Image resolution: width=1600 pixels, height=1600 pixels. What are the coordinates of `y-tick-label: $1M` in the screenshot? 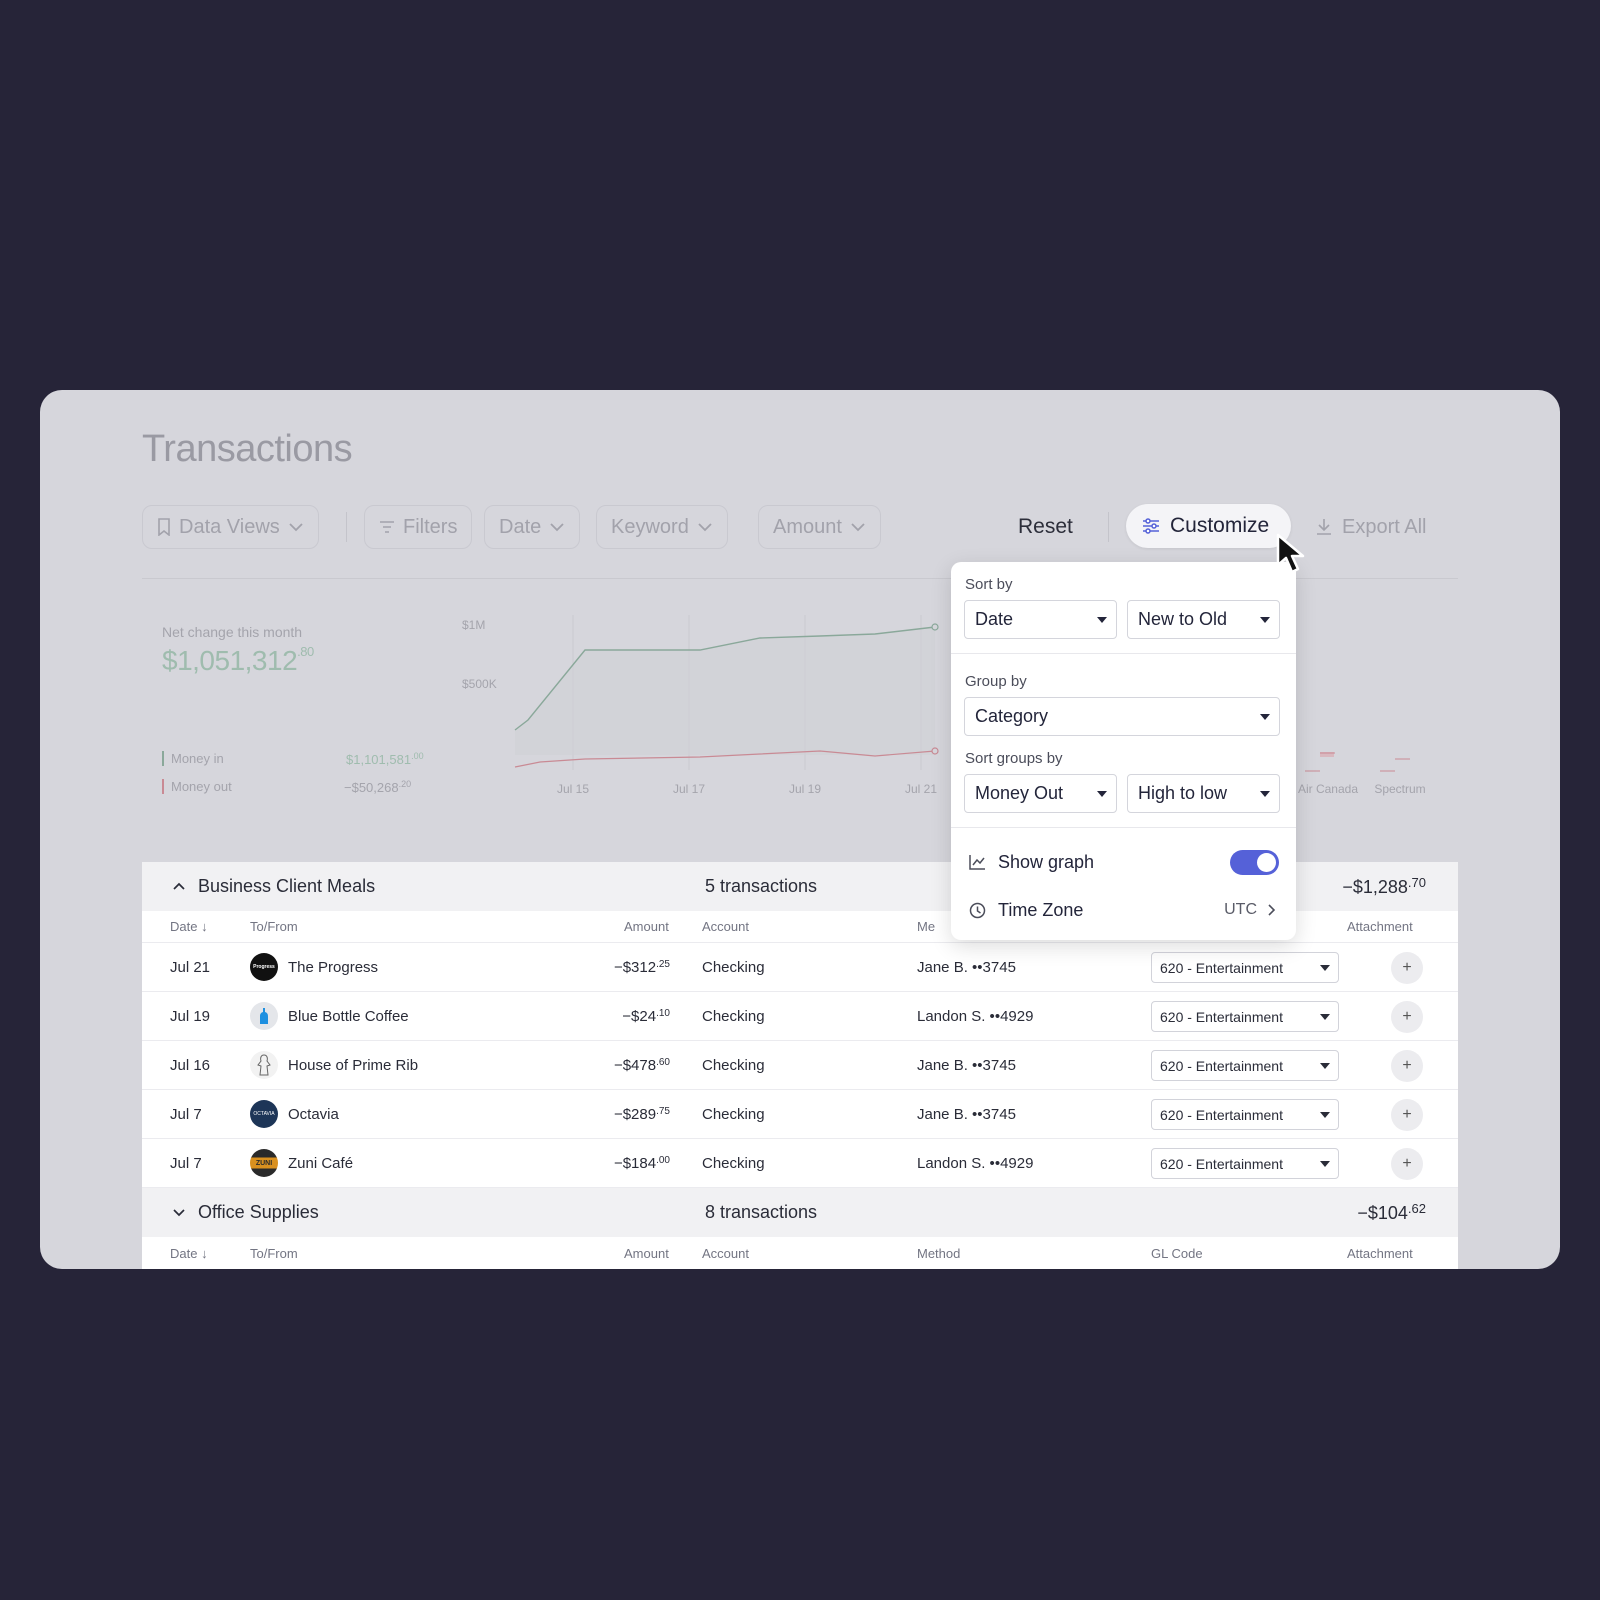 It's located at (473, 625).